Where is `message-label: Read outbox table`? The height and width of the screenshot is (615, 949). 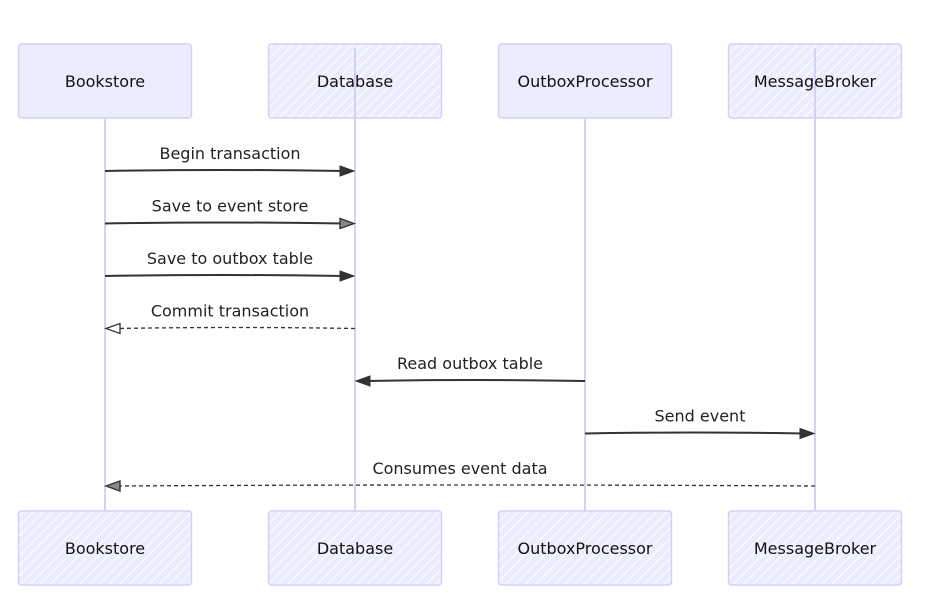
message-label: Read outbox table is located at coordinates (470, 363).